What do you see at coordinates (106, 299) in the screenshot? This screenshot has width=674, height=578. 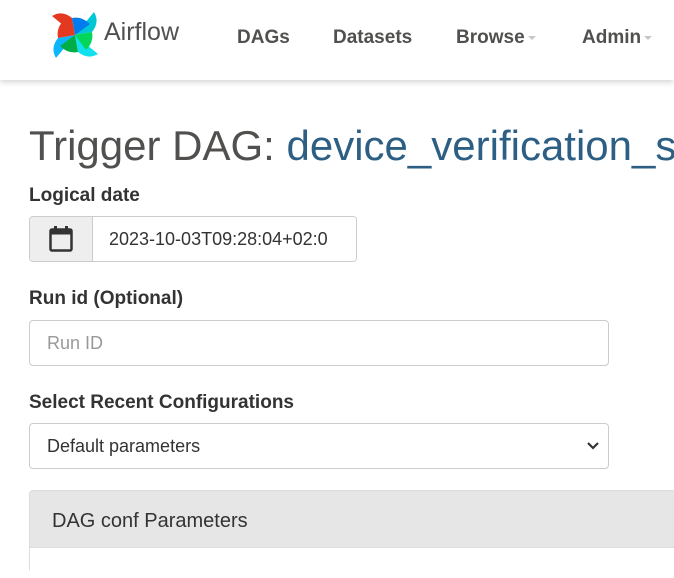 I see `run-id-label: Run id (Optional)` at bounding box center [106, 299].